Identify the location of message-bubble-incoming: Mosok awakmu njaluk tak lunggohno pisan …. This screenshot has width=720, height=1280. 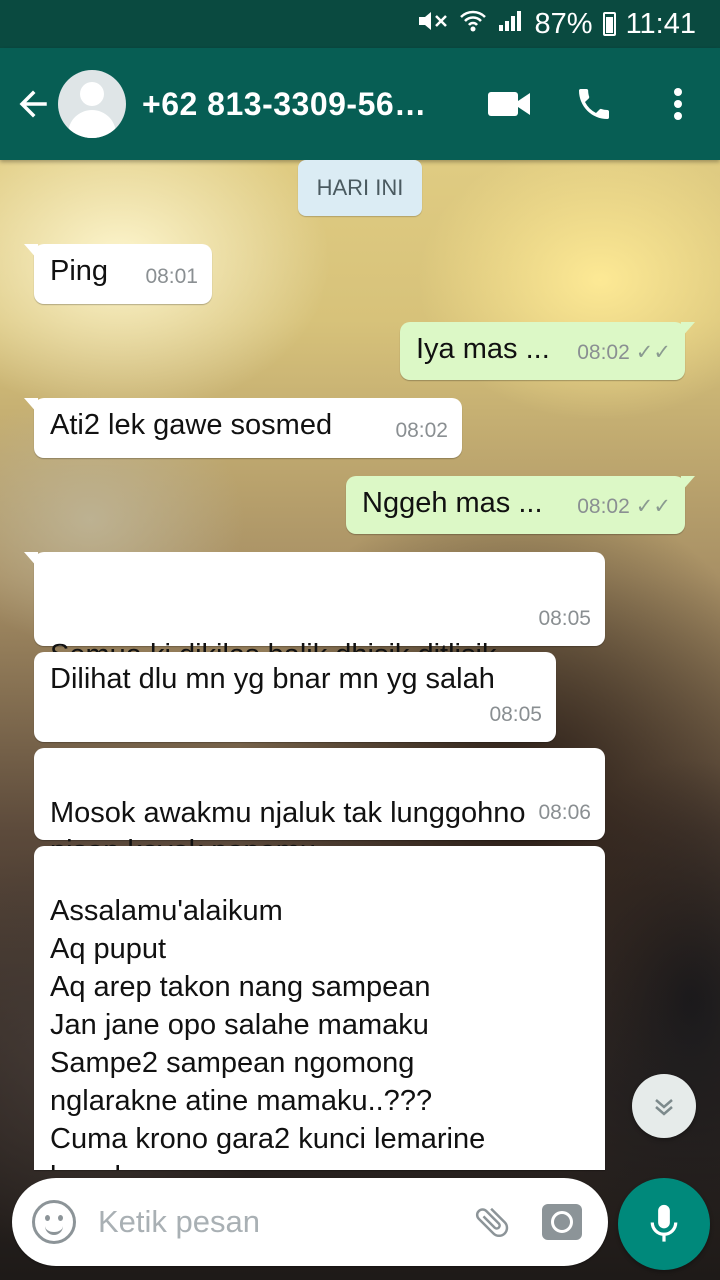
(319, 807).